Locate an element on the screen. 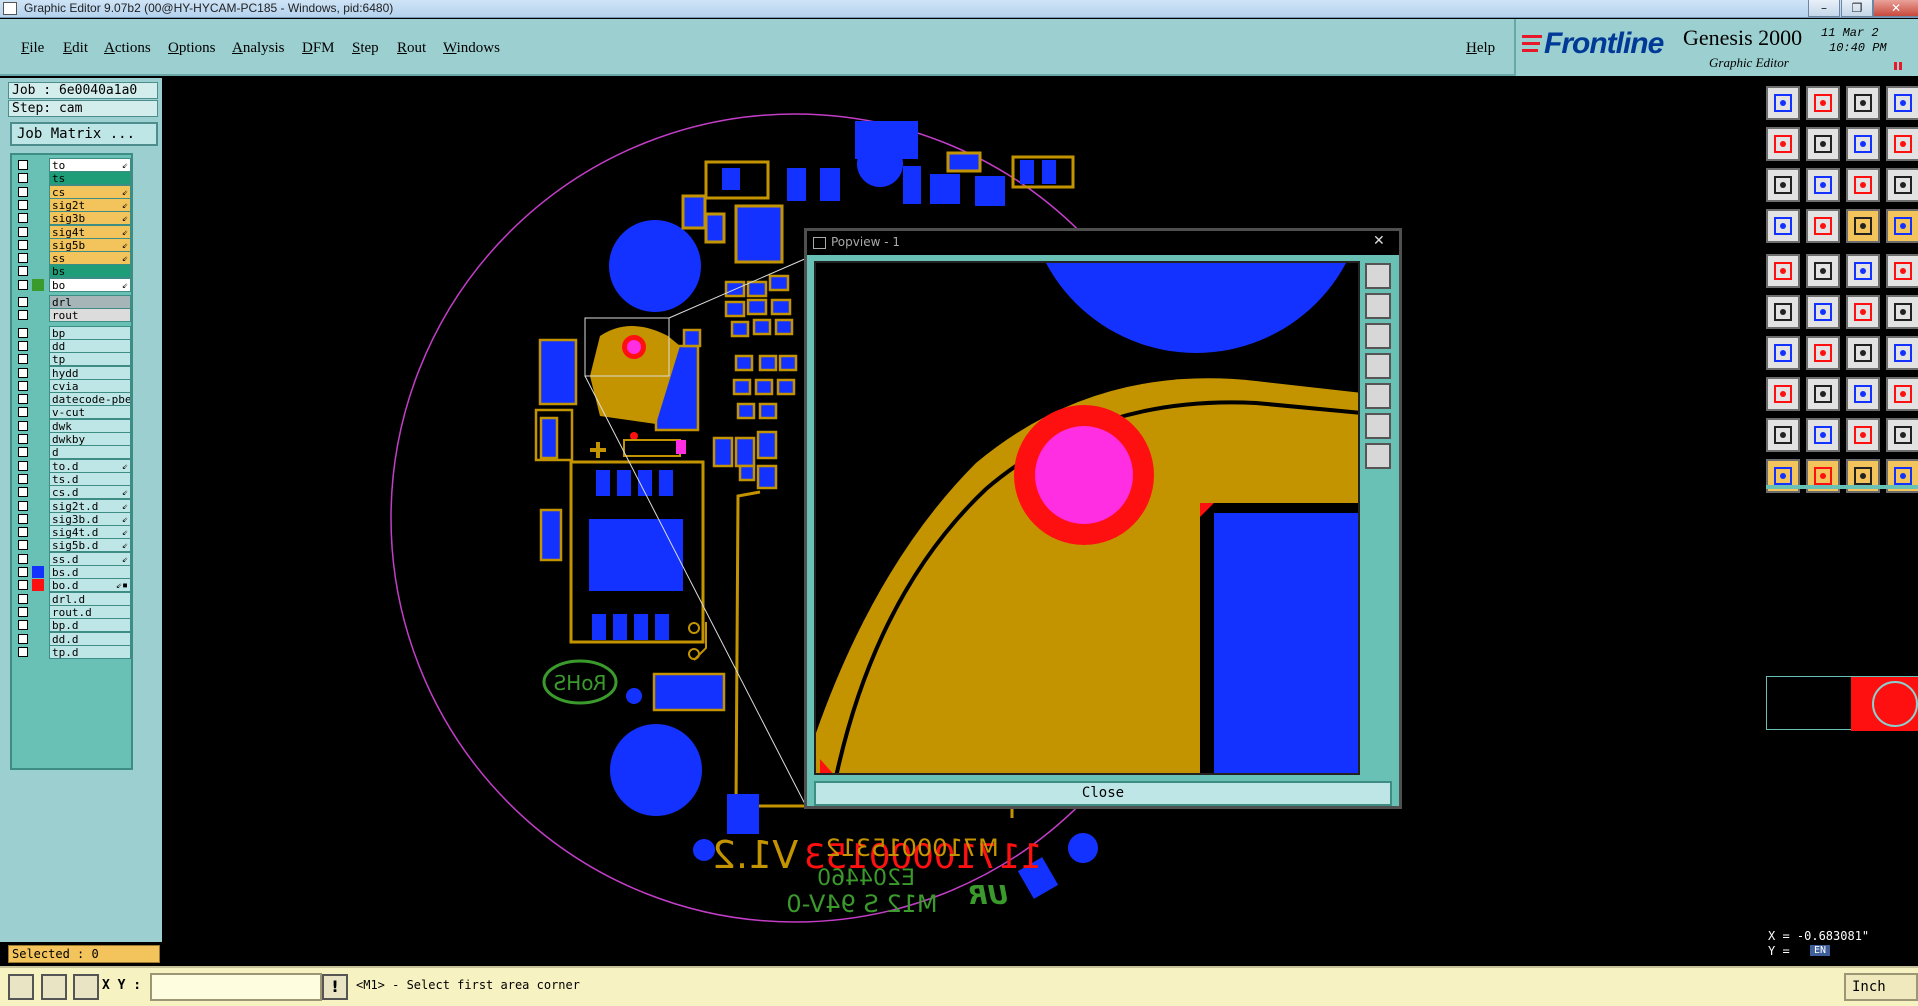  layer-row-bo: bo ⇙ is located at coordinates (73, 284).